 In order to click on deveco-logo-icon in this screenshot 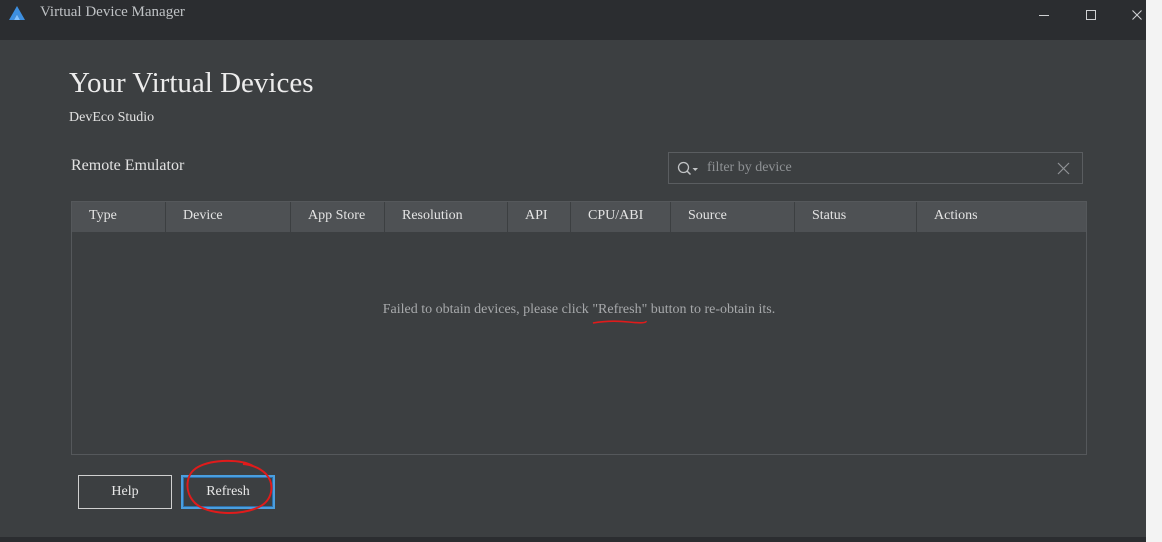, I will do `click(17, 13)`.